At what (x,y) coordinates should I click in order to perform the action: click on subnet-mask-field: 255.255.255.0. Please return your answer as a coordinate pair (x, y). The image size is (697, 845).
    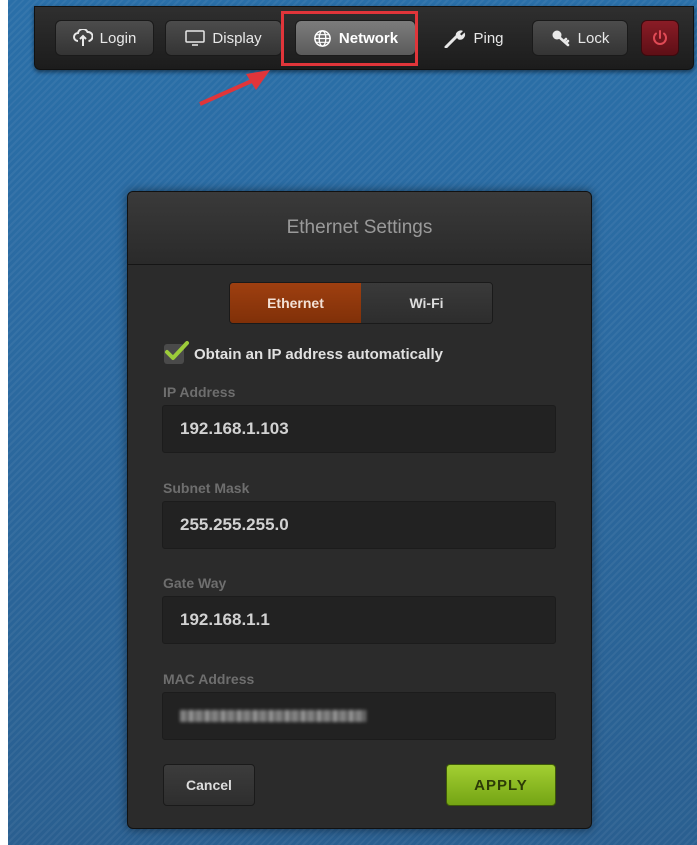
    Looking at the image, I should click on (359, 525).